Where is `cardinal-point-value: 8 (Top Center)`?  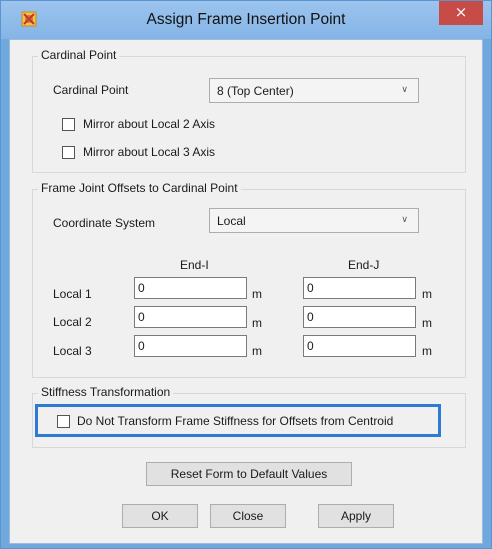 cardinal-point-value: 8 (Top Center) is located at coordinates (255, 91).